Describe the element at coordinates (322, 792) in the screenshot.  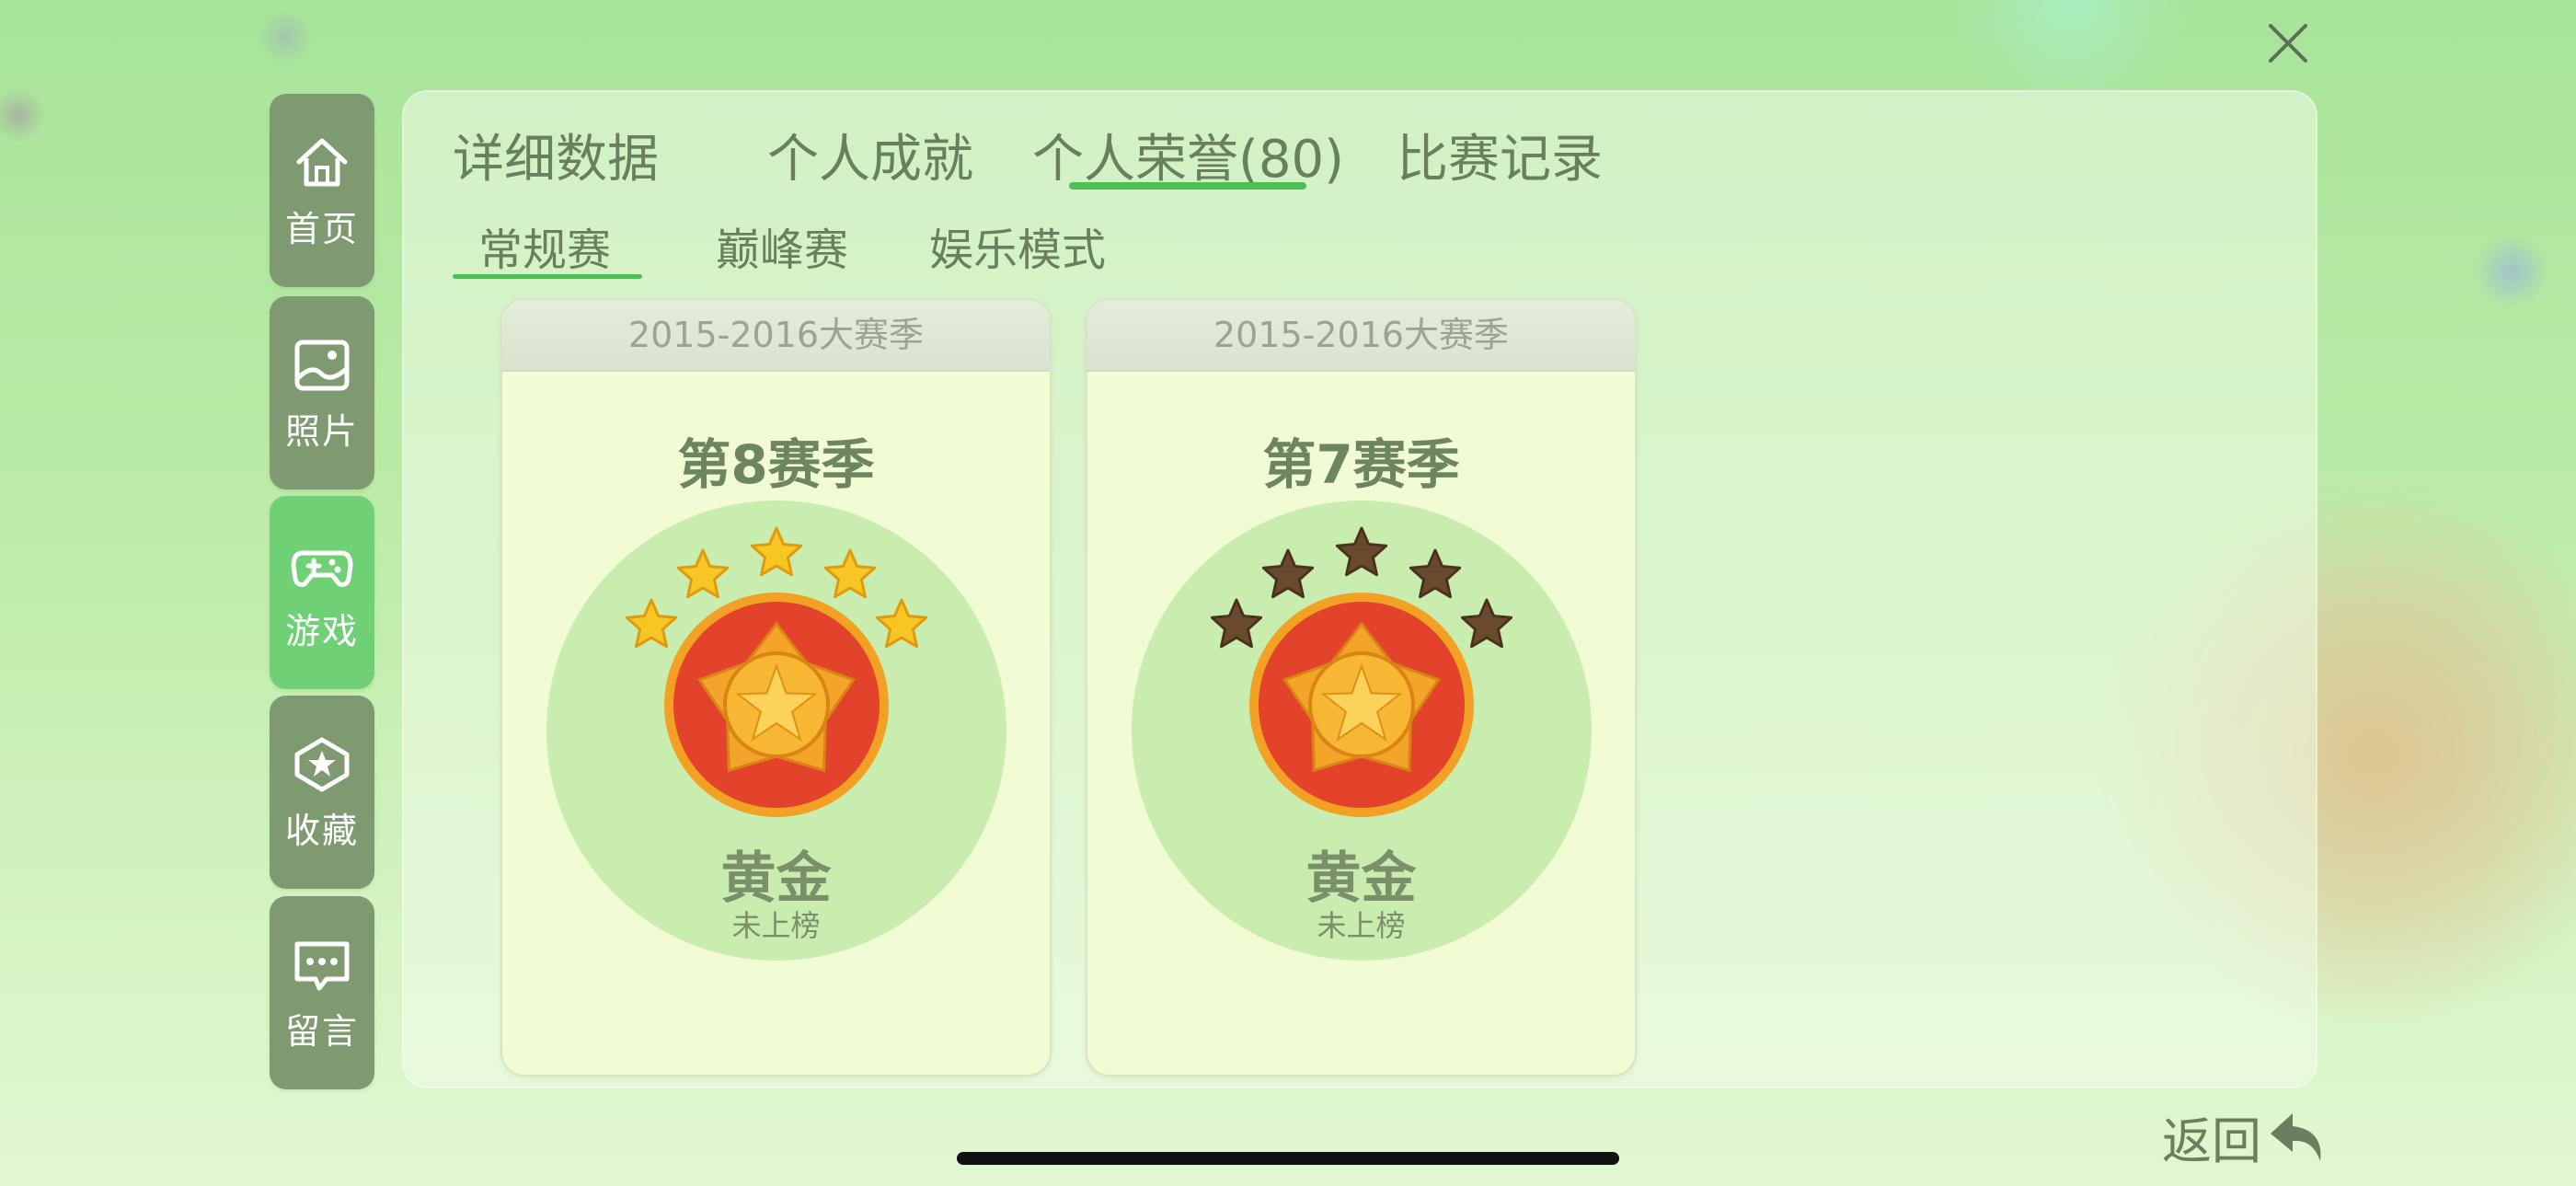
I see `sidebar-item-favorites: 收藏` at that location.